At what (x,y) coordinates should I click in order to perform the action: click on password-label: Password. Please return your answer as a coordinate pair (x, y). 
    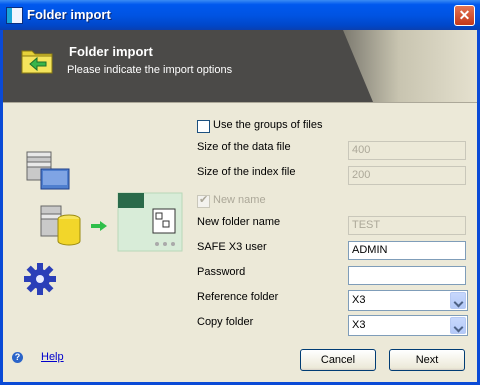
    Looking at the image, I should click on (221, 272).